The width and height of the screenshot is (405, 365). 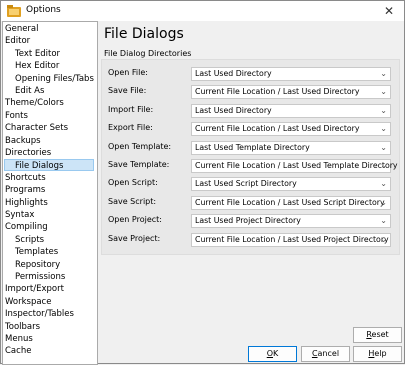 What do you see at coordinates (37, 265) in the screenshot?
I see `sidebar-item: Repository` at bounding box center [37, 265].